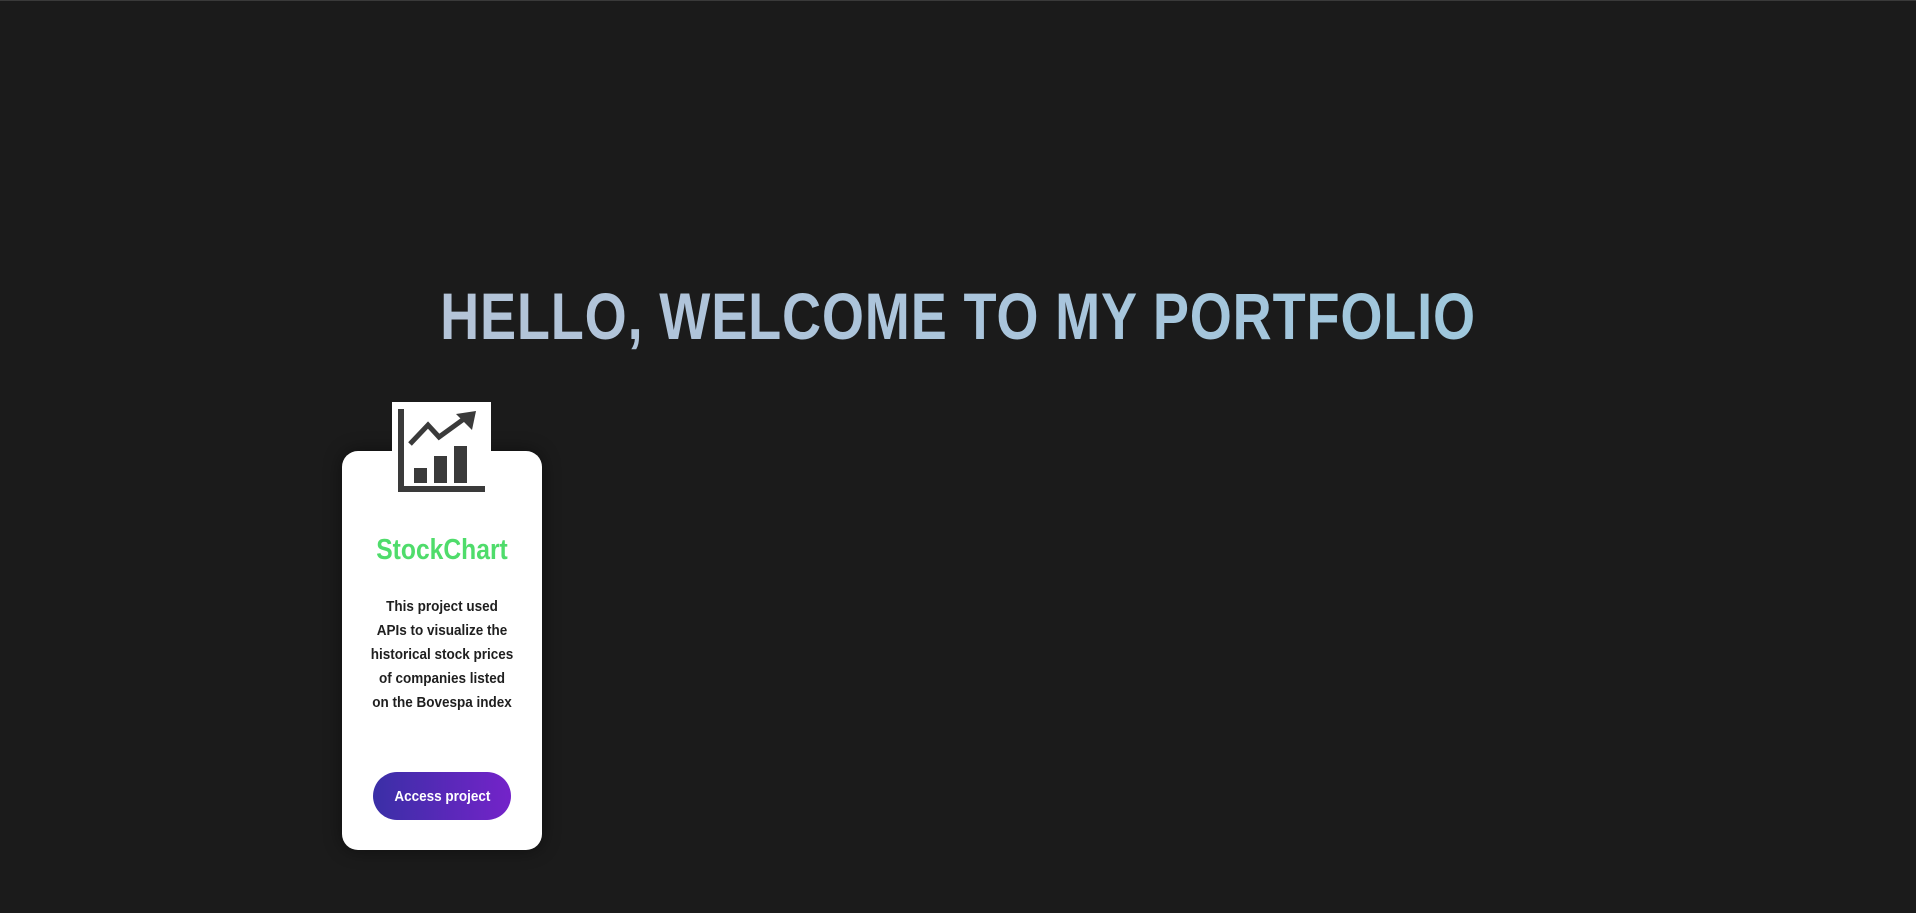 The height and width of the screenshot is (913, 1916). I want to click on page-title: HELLO, WELCOME TO MY PORTFOLIO, so click(957, 316).